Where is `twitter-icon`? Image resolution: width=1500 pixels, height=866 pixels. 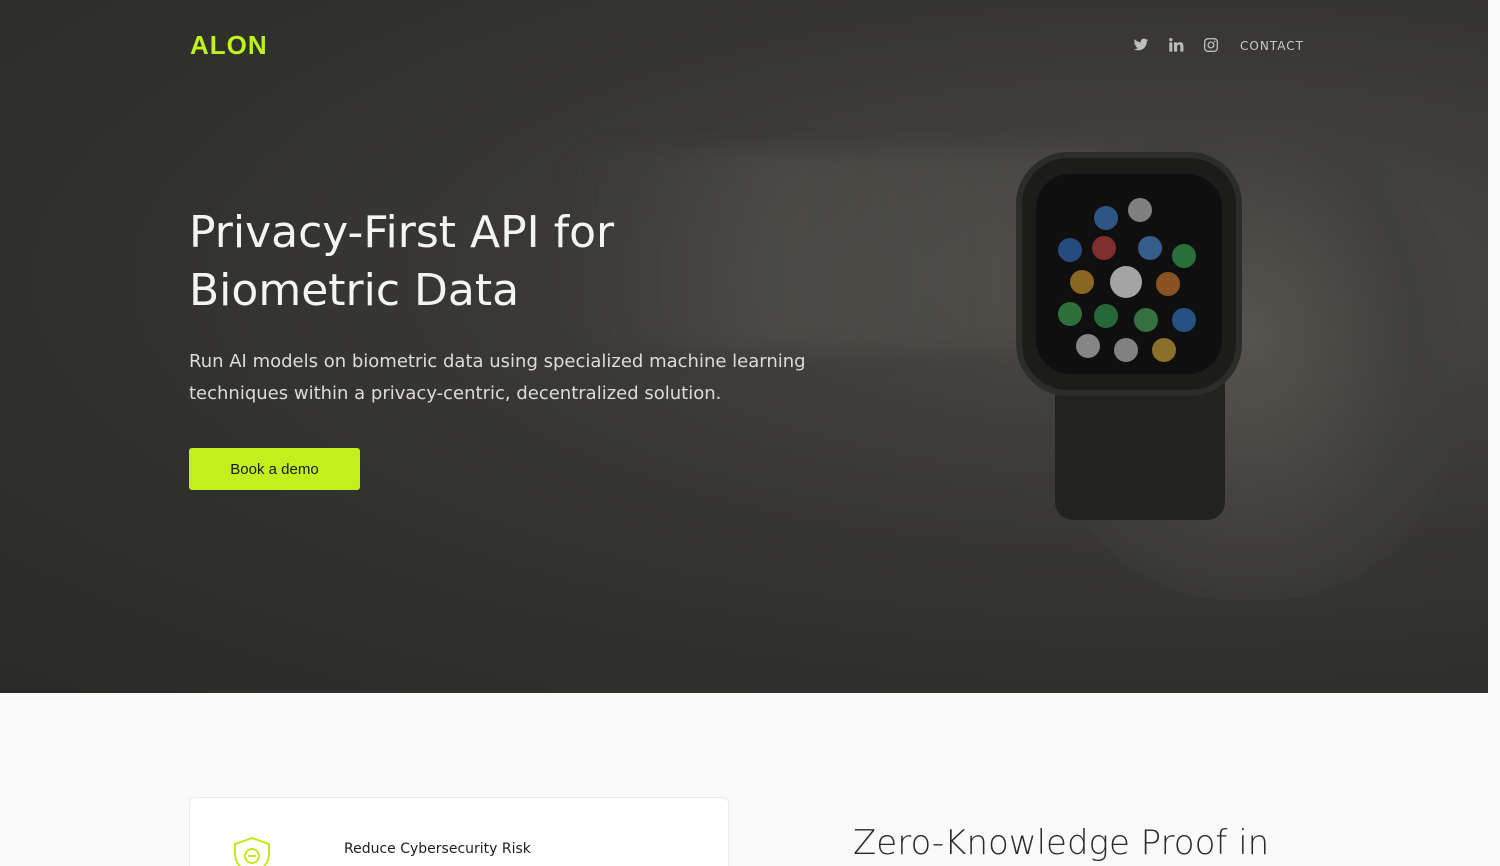
twitter-icon is located at coordinates (1141, 45).